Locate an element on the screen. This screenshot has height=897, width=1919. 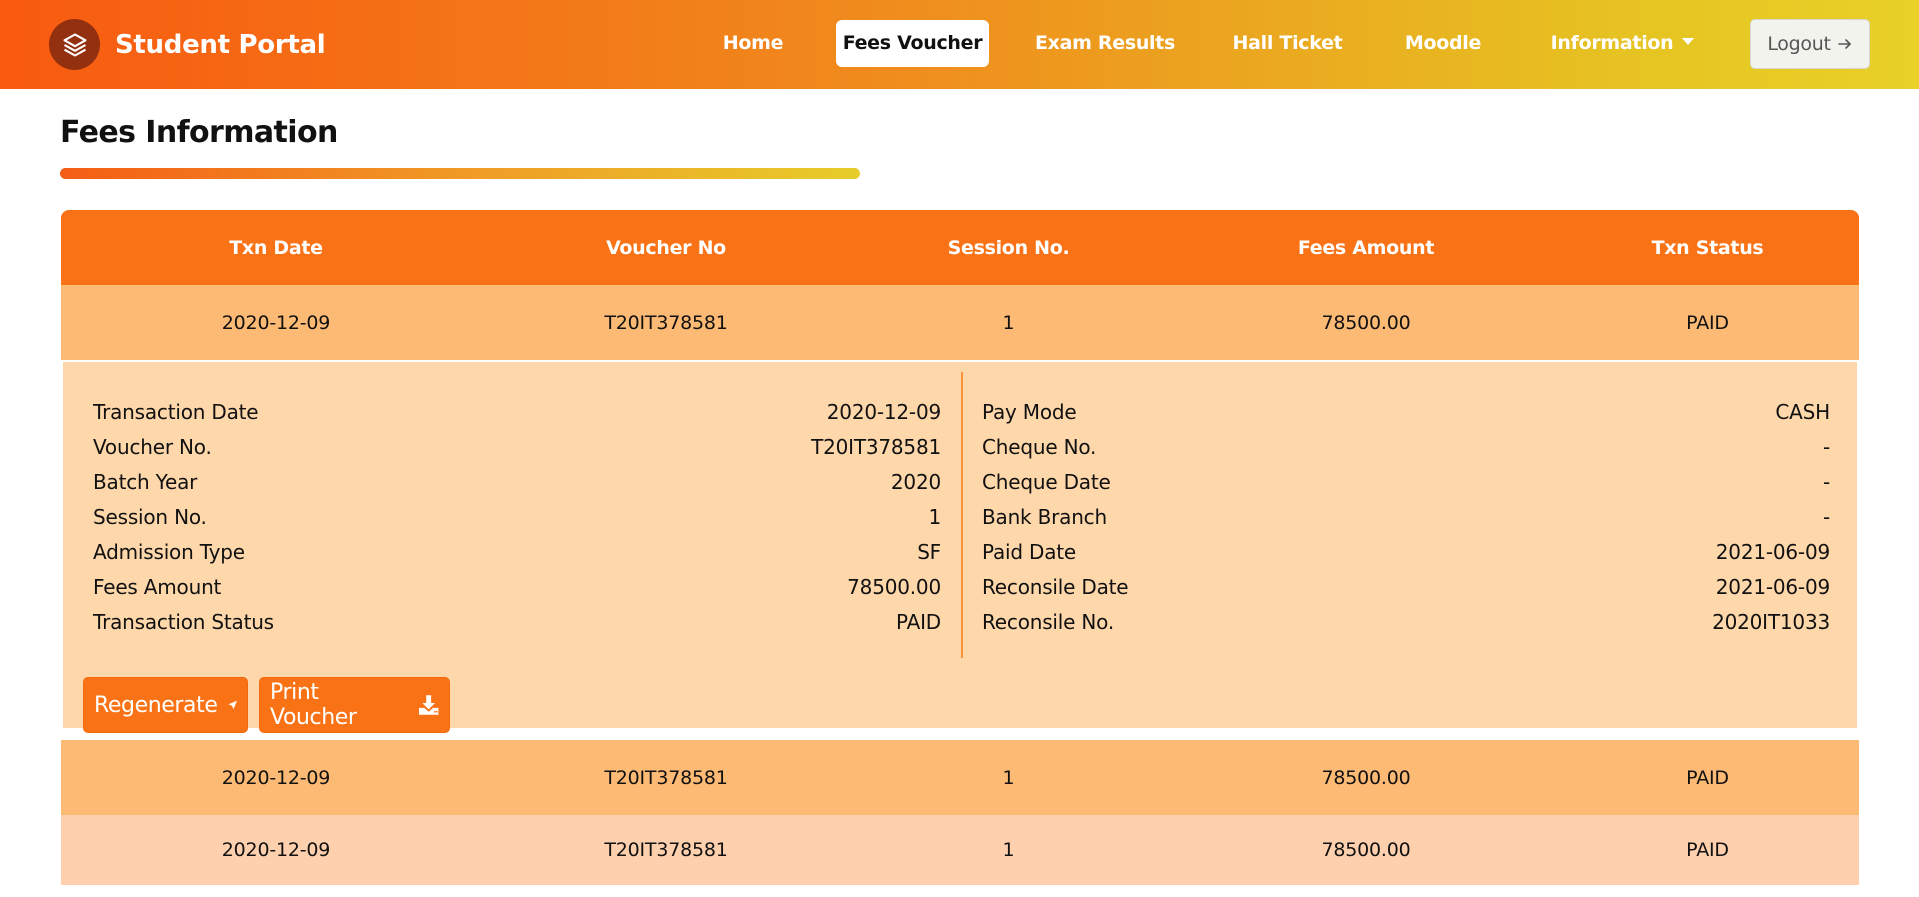
detail-label: Reconsile Date is located at coordinates (1055, 587).